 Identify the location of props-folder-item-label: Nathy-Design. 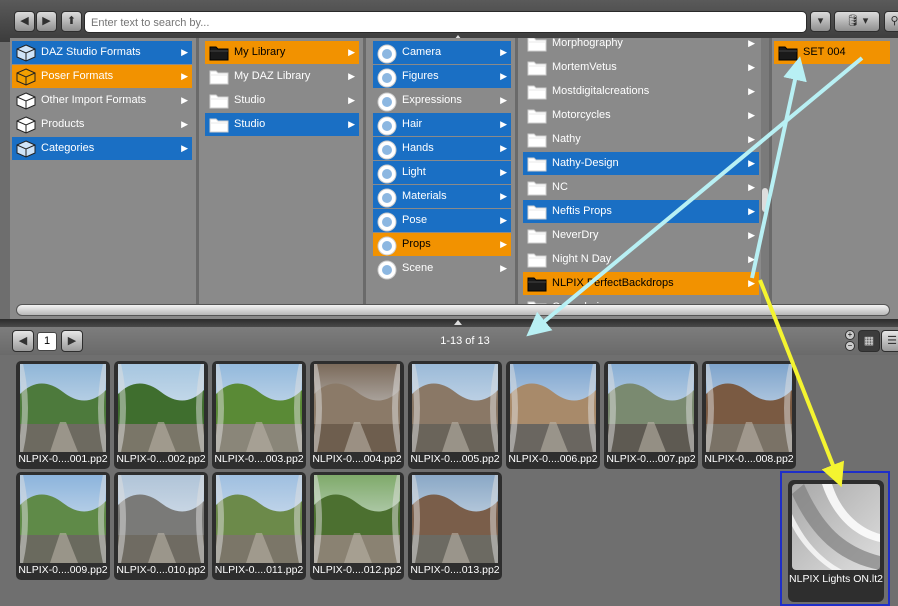
(585, 163).